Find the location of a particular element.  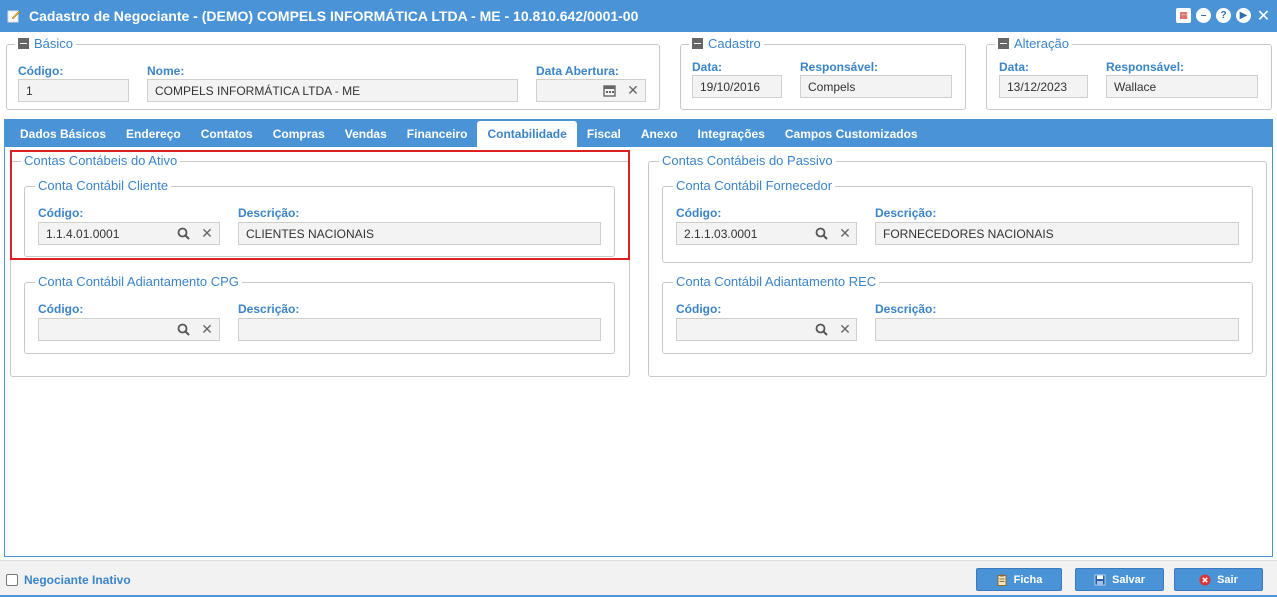

tab-fiscal: Fiscal is located at coordinates (604, 134).